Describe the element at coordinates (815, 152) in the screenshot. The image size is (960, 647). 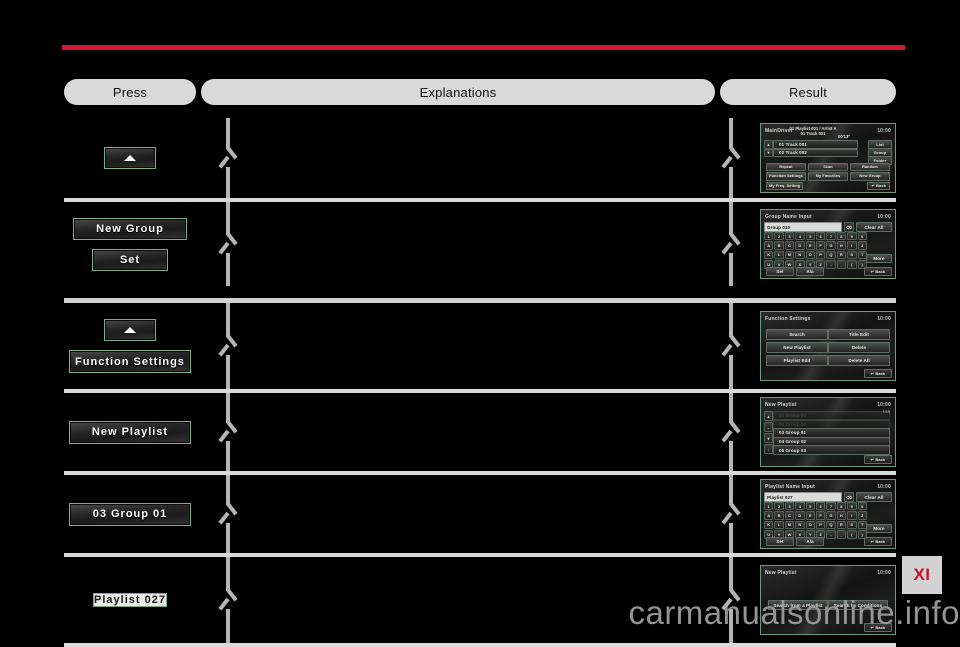
I see `track-item: 02 Track 002` at that location.